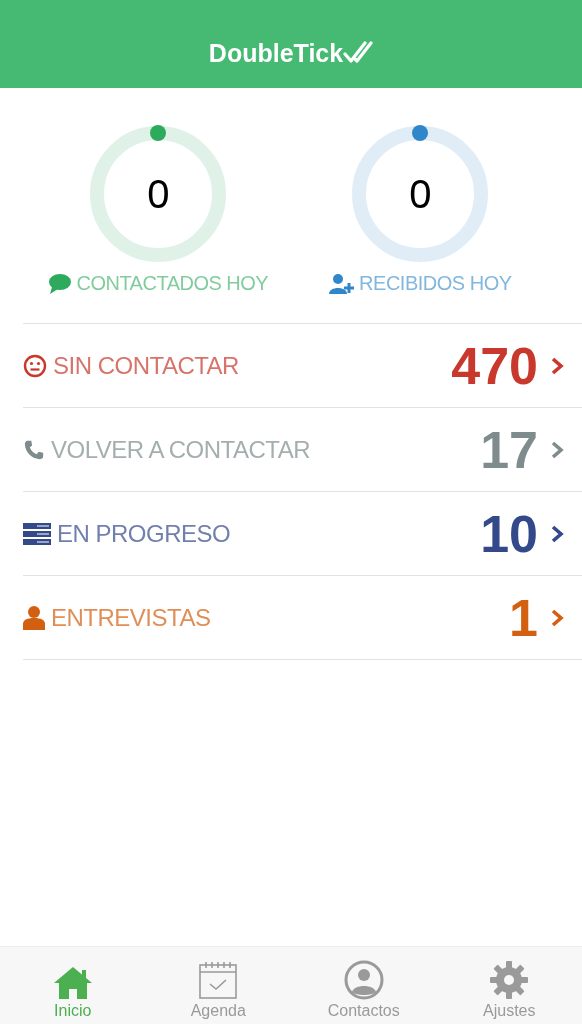  Describe the element at coordinates (363, 980) in the screenshot. I see `user-circle-icon` at that location.